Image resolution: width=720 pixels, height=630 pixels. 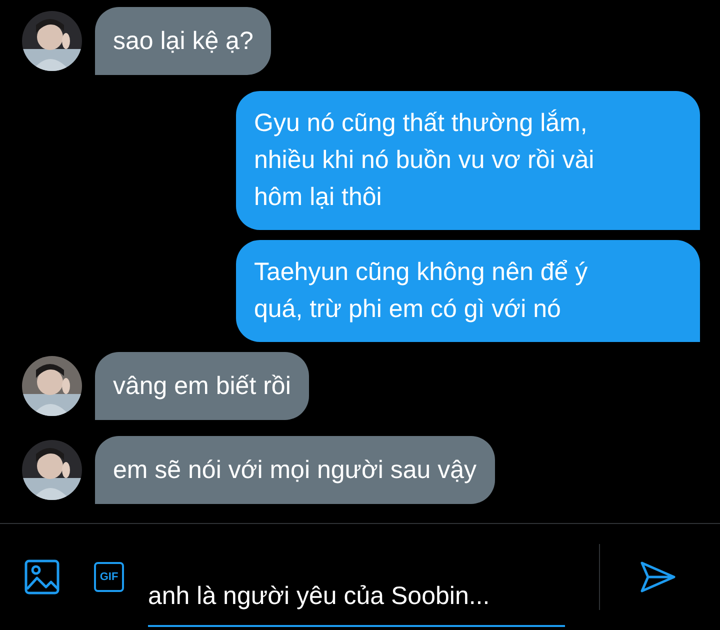 I want to click on message-bubble: Gyu nó cũng thất thường lắm, nhiều khi nó buồn vu vơ rồi vài hôm lại thôi, so click(x=468, y=160).